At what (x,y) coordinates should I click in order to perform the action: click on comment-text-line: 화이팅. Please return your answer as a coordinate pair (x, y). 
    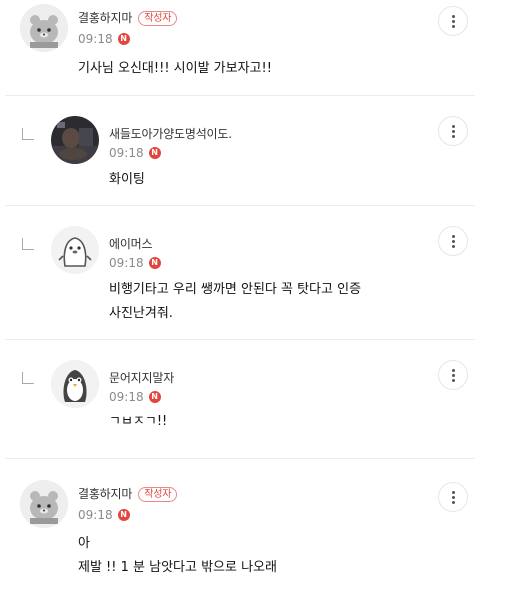
    Looking at the image, I should click on (127, 179).